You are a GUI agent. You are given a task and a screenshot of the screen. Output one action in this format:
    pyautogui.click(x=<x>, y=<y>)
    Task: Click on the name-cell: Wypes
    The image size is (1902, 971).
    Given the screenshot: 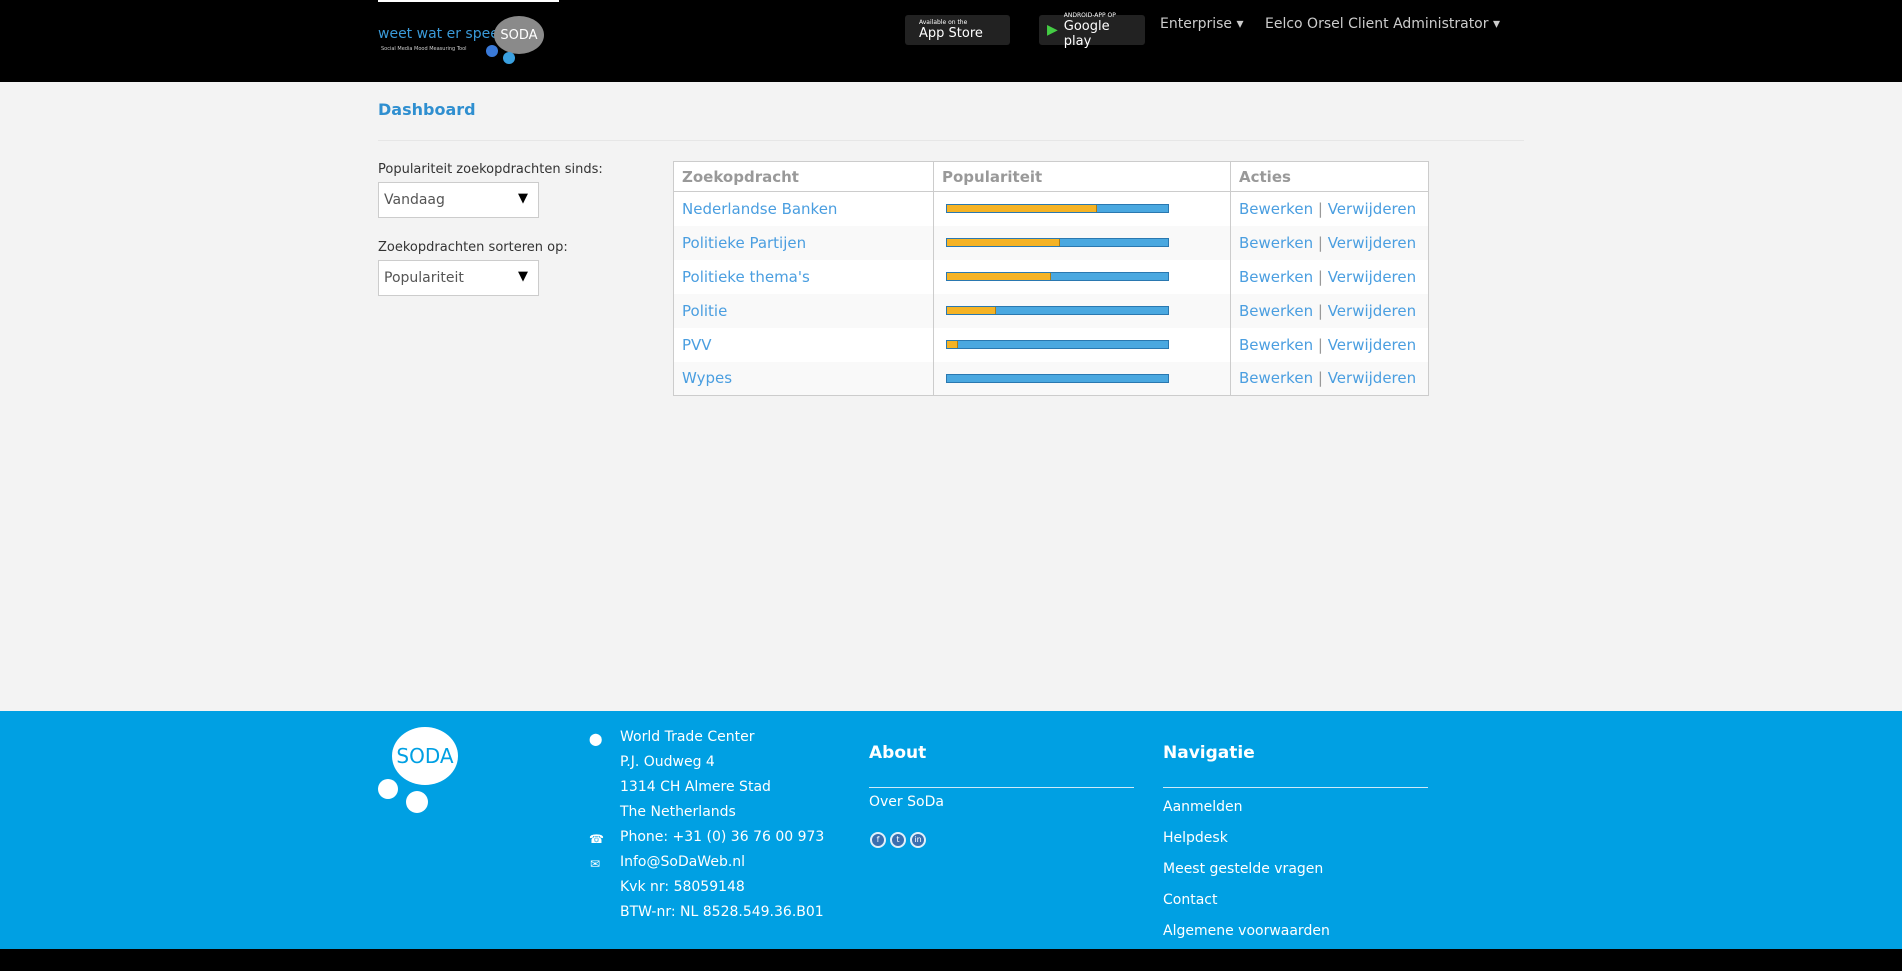 What is the action you would take?
    pyautogui.click(x=803, y=378)
    